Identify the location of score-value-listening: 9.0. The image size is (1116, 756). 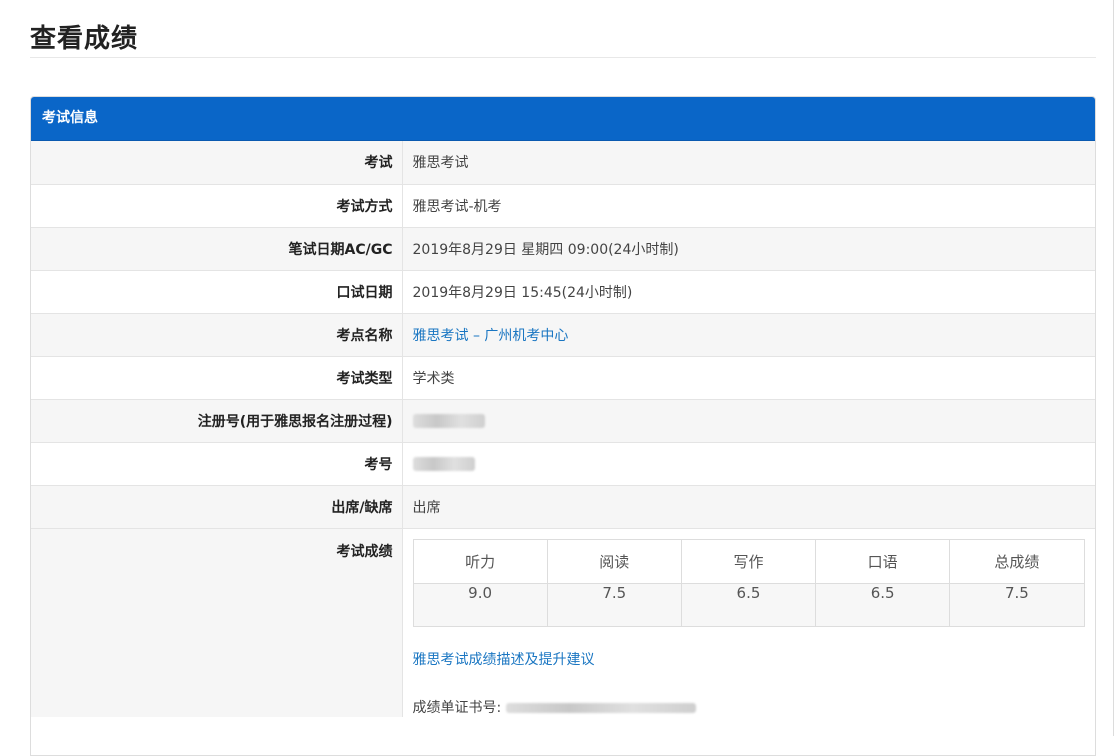
(480, 604).